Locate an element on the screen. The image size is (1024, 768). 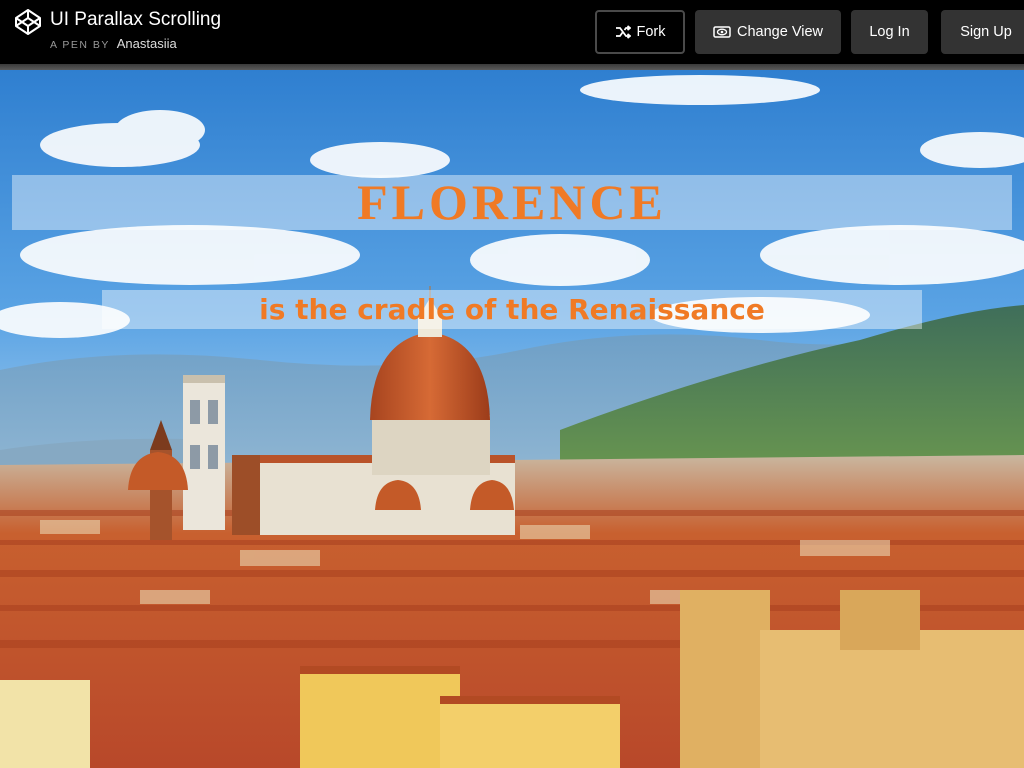
sign-up-label: Sign Up is located at coordinates (986, 32).